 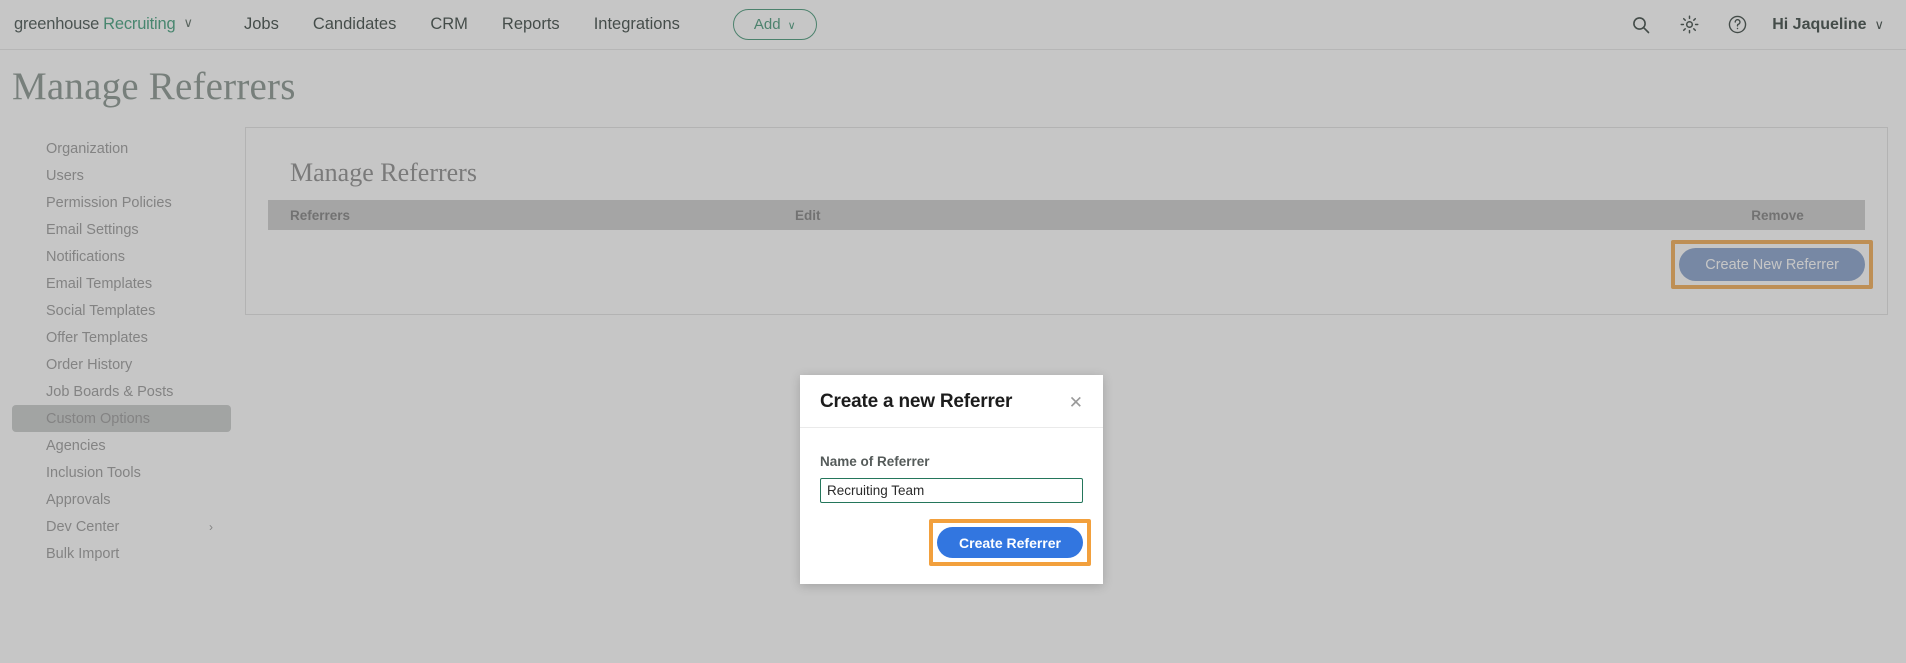 I want to click on modal-header: Create a new Referrer ✕, so click(x=951, y=401).